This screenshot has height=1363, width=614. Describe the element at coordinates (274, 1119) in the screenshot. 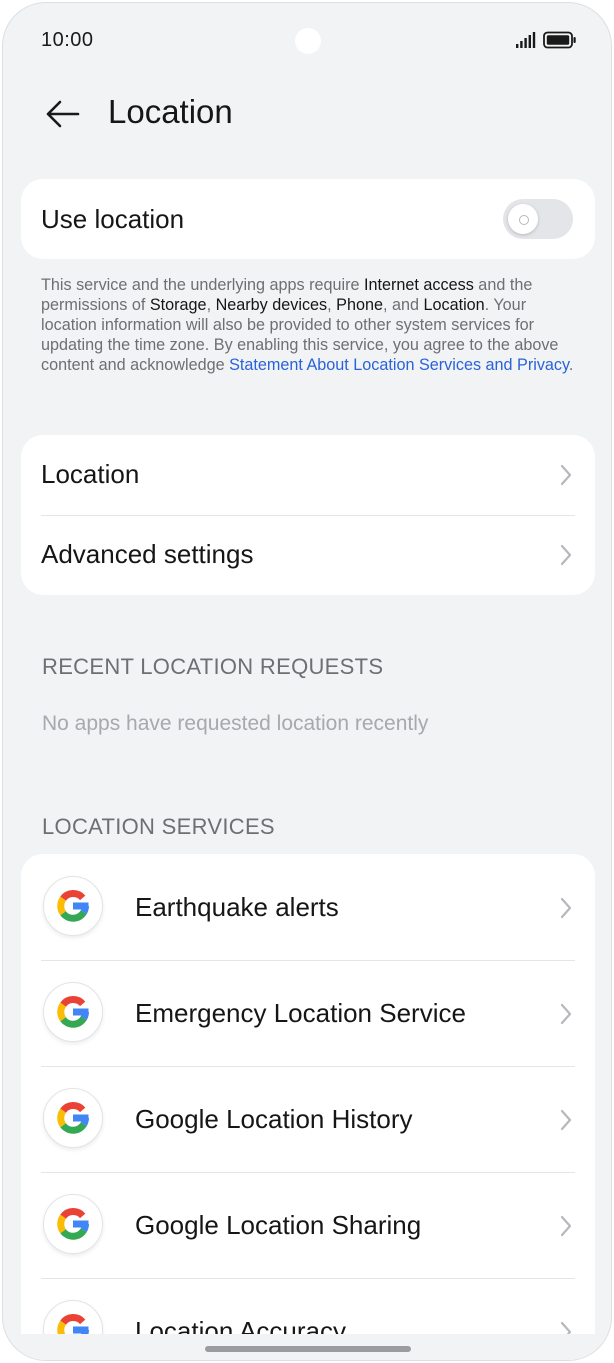

I see `service-label: Google Location History` at that location.